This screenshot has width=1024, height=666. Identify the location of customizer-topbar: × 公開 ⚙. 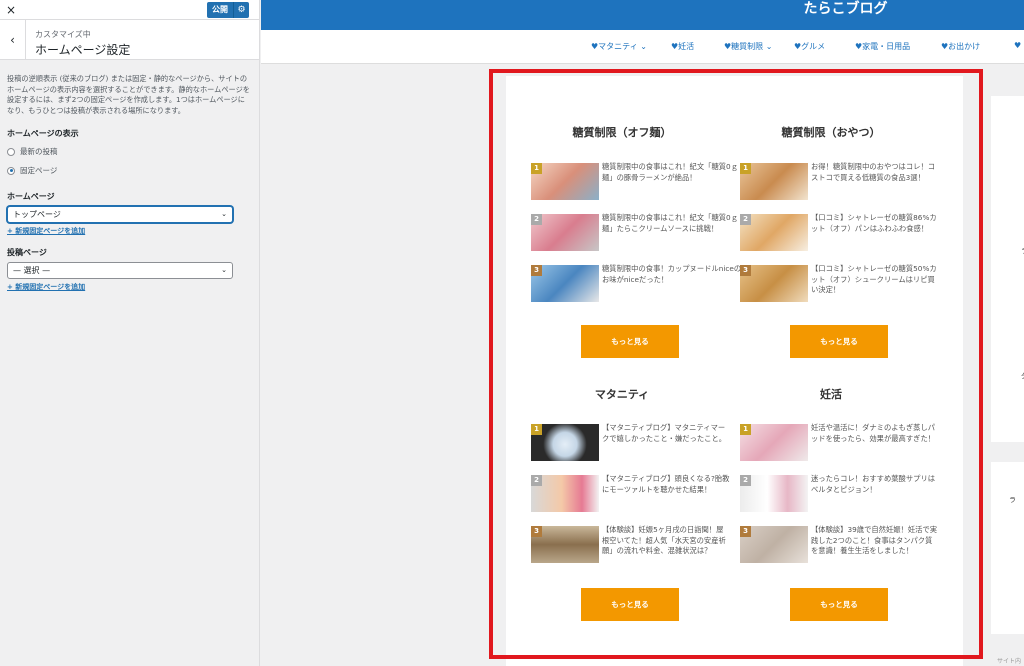
(129, 10).